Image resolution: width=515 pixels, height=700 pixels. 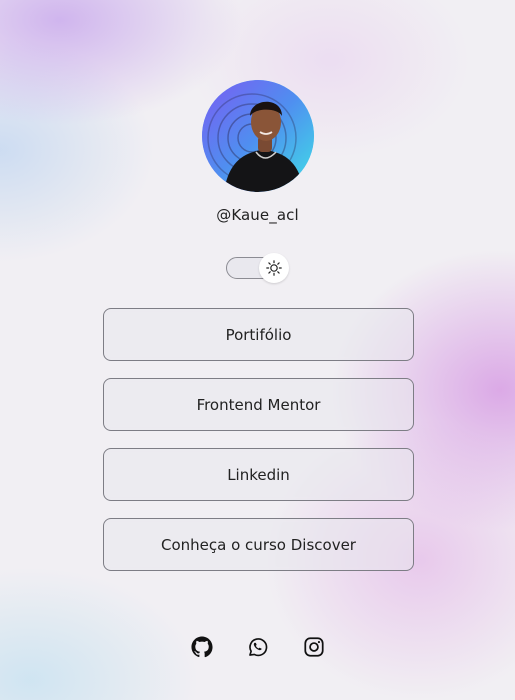 I want to click on toggle-knob, so click(x=274, y=268).